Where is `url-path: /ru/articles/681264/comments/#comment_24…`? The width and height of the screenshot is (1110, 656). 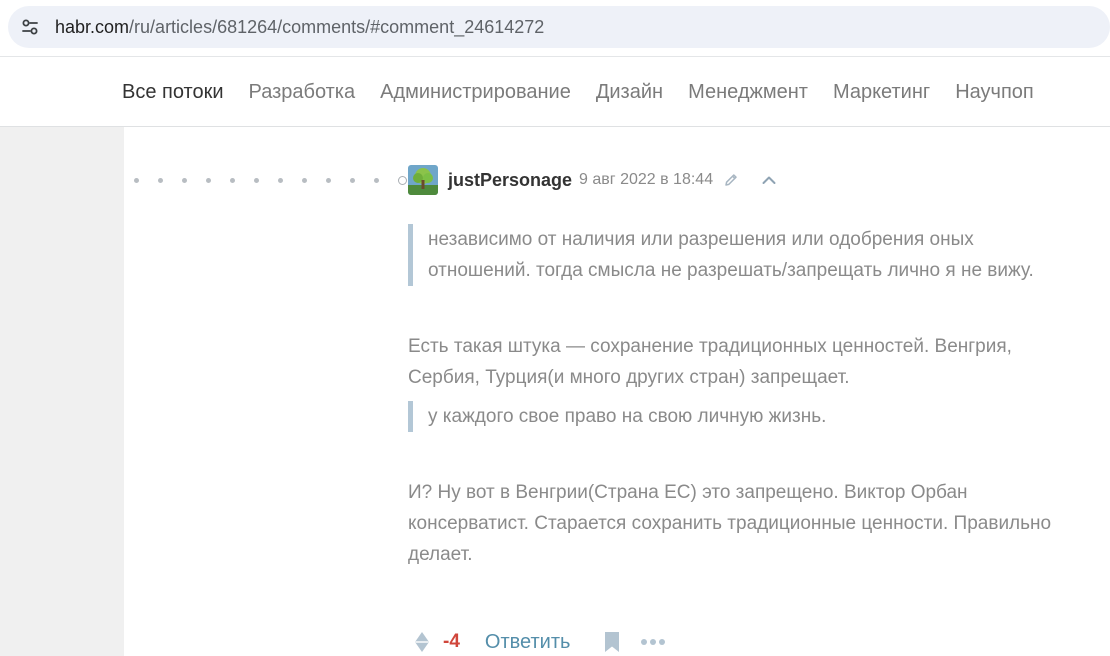 url-path: /ru/articles/681264/comments/#comment_24… is located at coordinates (337, 27).